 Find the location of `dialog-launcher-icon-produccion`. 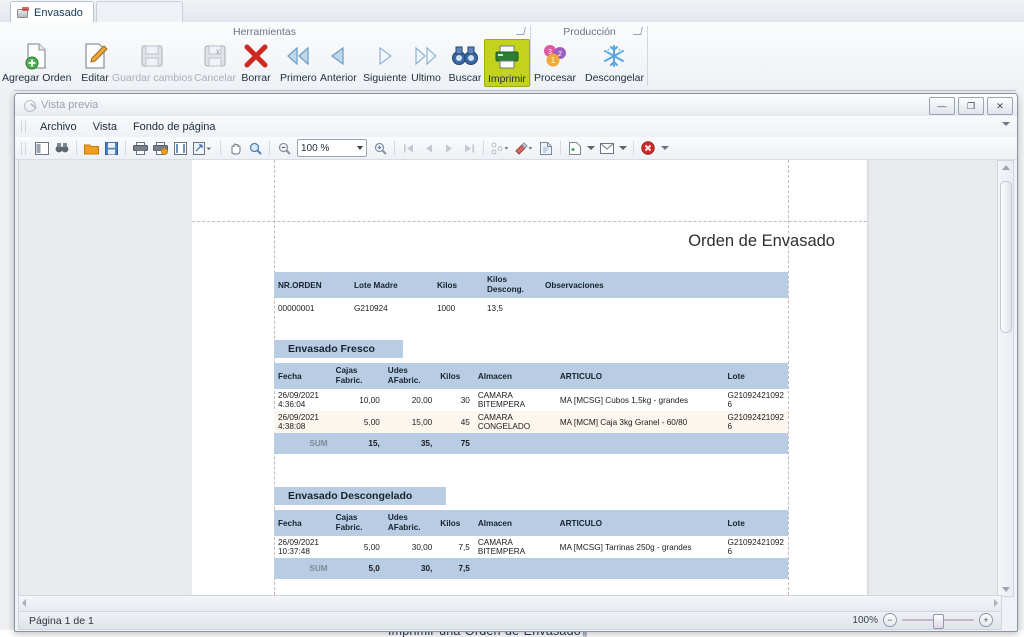

dialog-launcher-icon-produccion is located at coordinates (638, 31).